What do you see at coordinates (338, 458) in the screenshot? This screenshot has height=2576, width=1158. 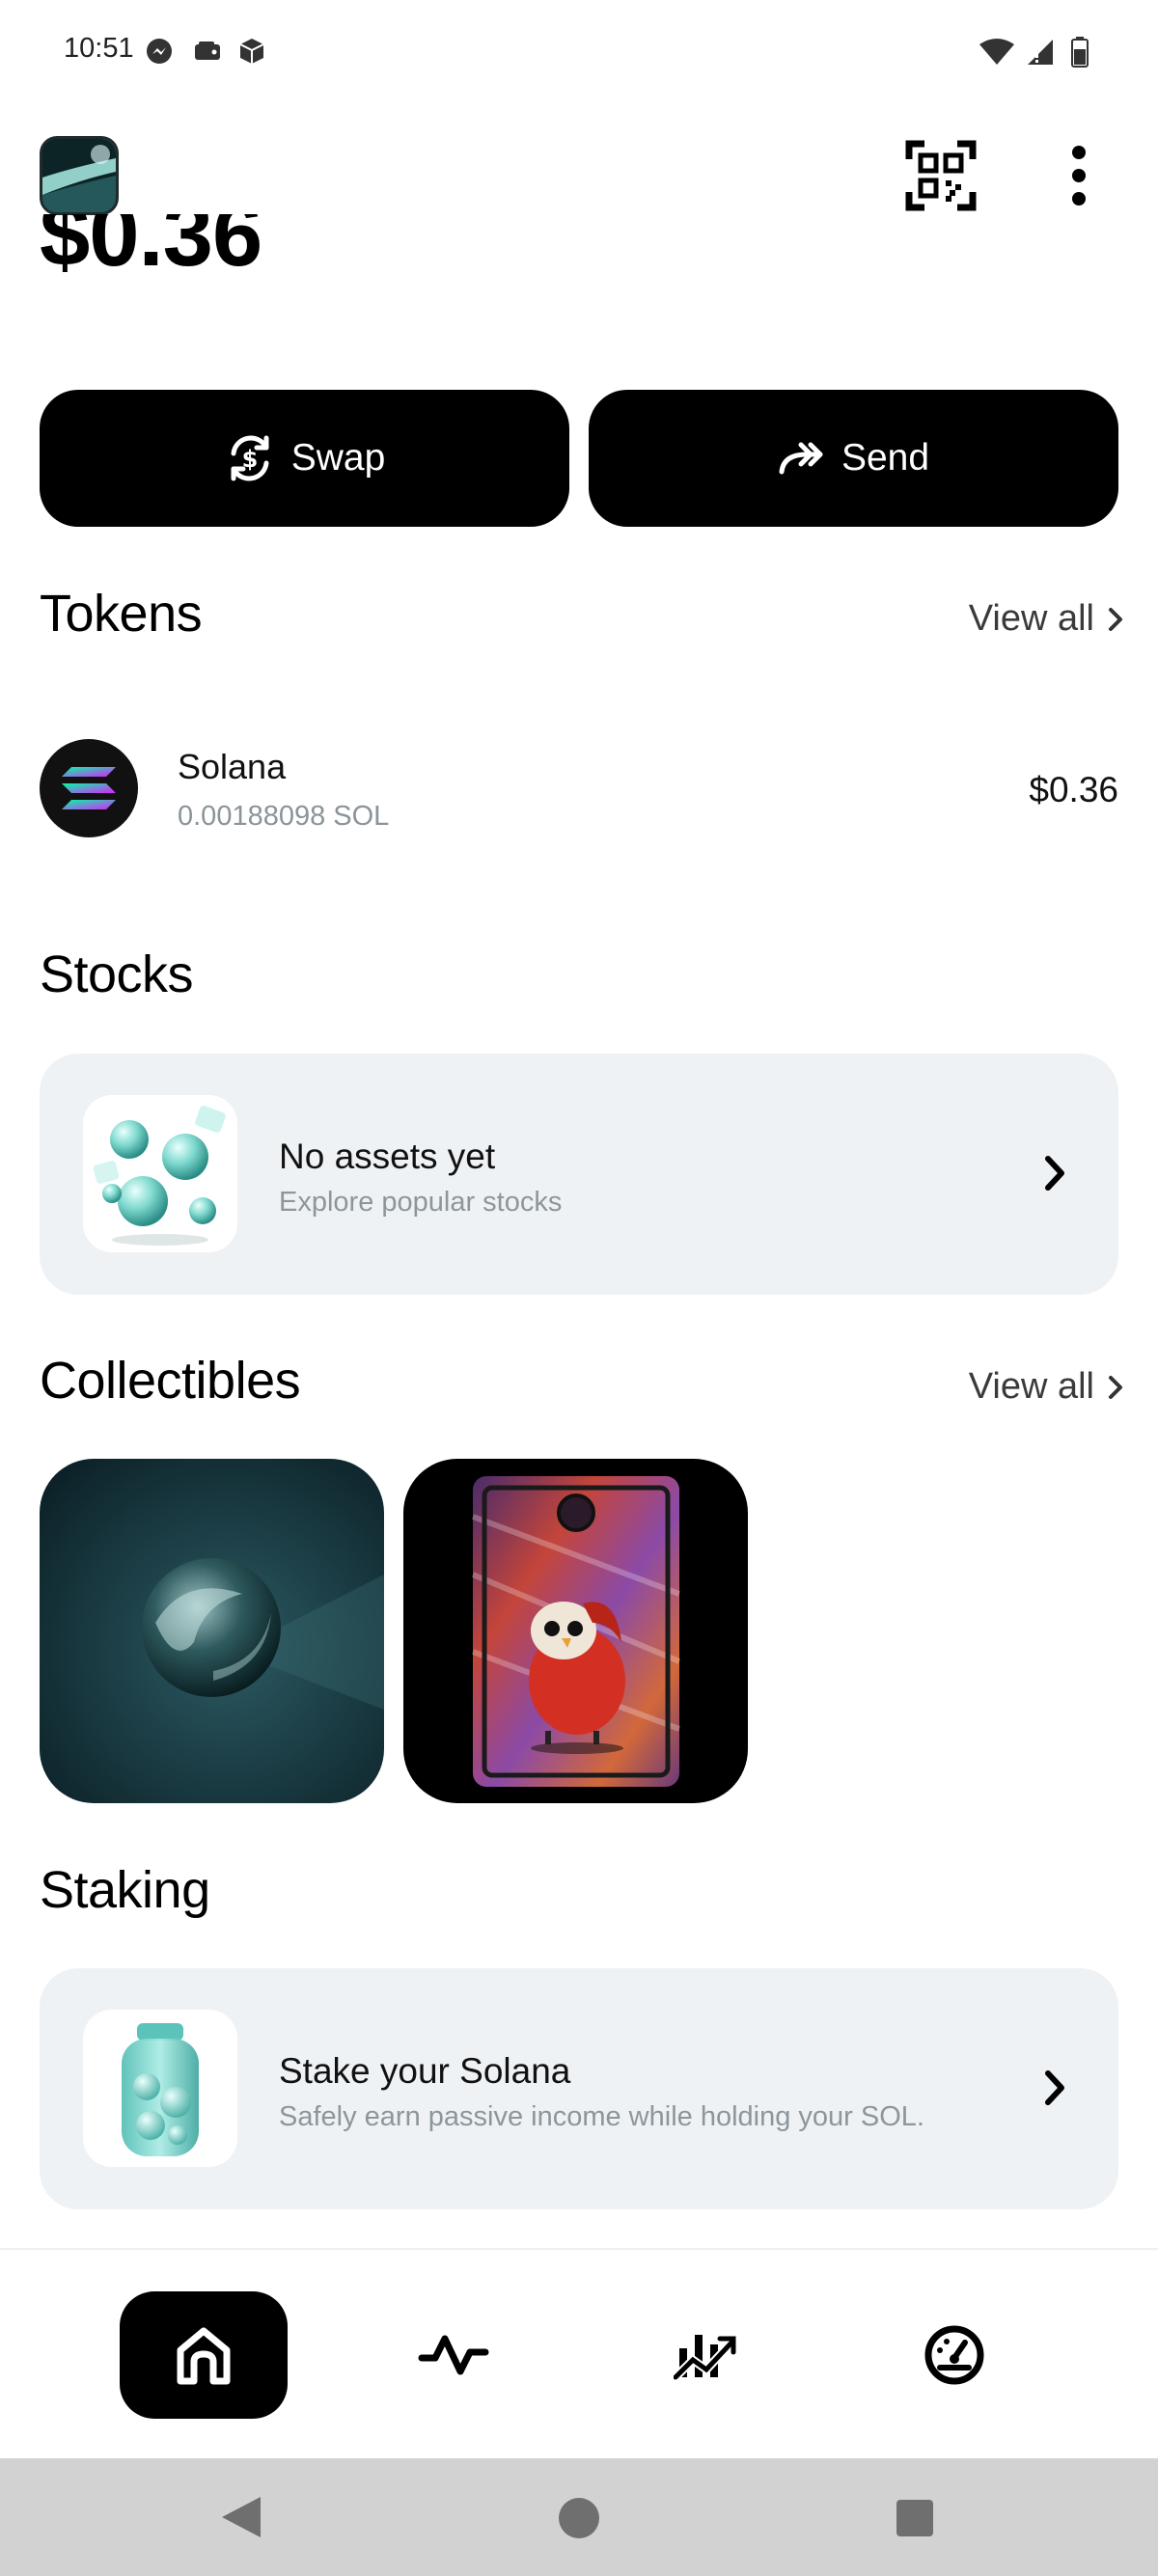 I see `swap-label: Swap` at bounding box center [338, 458].